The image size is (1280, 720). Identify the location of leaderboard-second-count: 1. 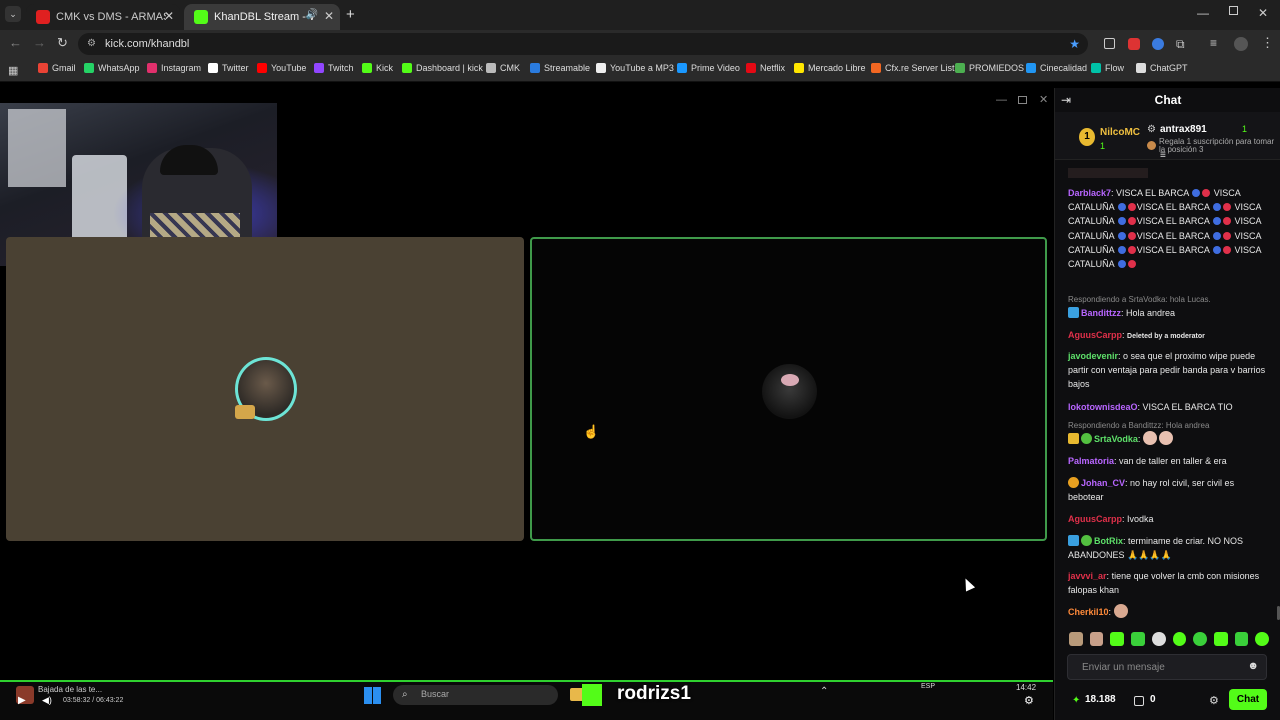
(1245, 129).